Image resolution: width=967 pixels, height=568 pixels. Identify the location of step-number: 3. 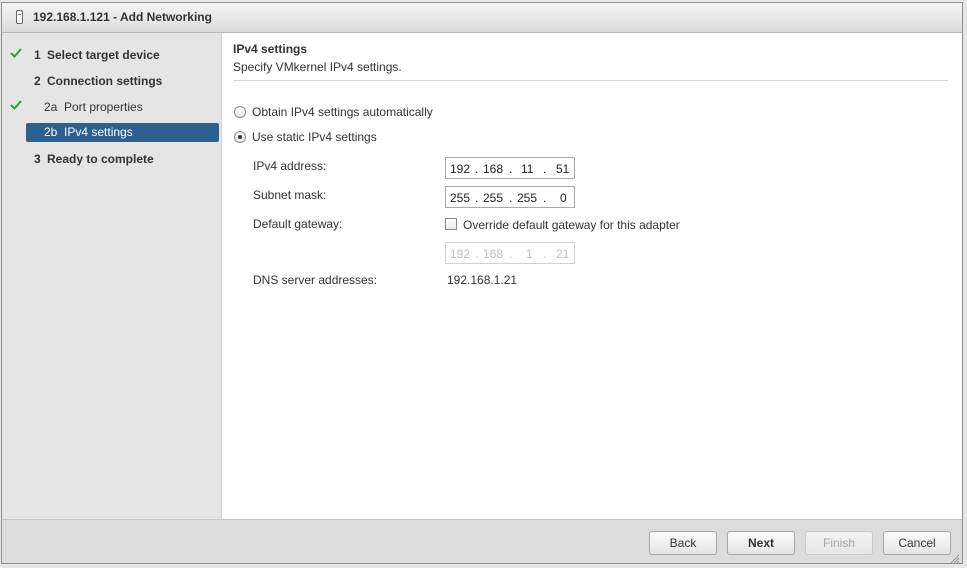
(37, 159).